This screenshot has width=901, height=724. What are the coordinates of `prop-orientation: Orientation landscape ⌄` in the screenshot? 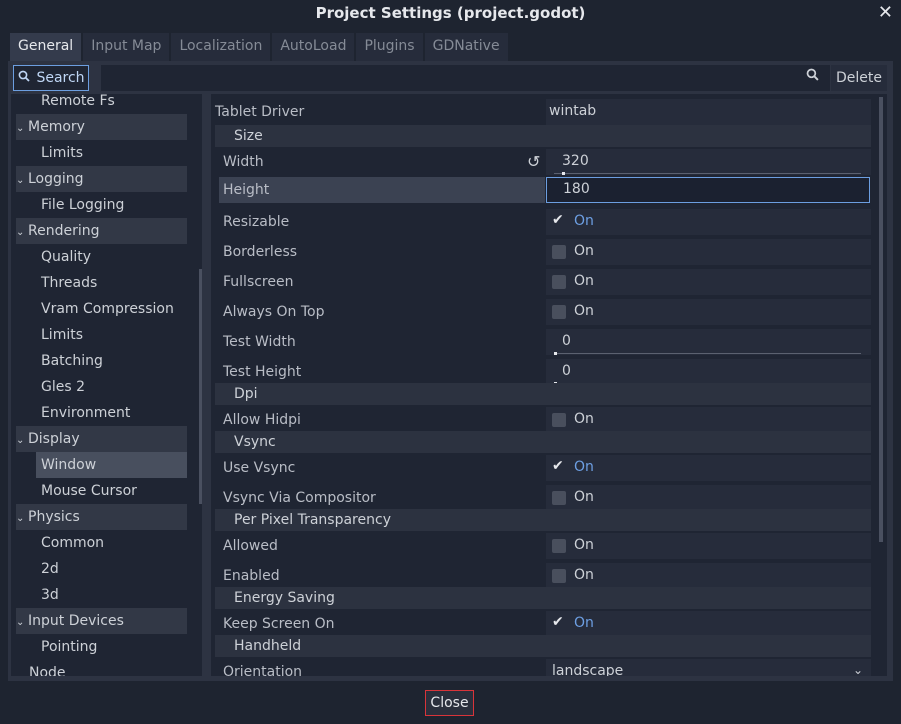 It's located at (541, 666).